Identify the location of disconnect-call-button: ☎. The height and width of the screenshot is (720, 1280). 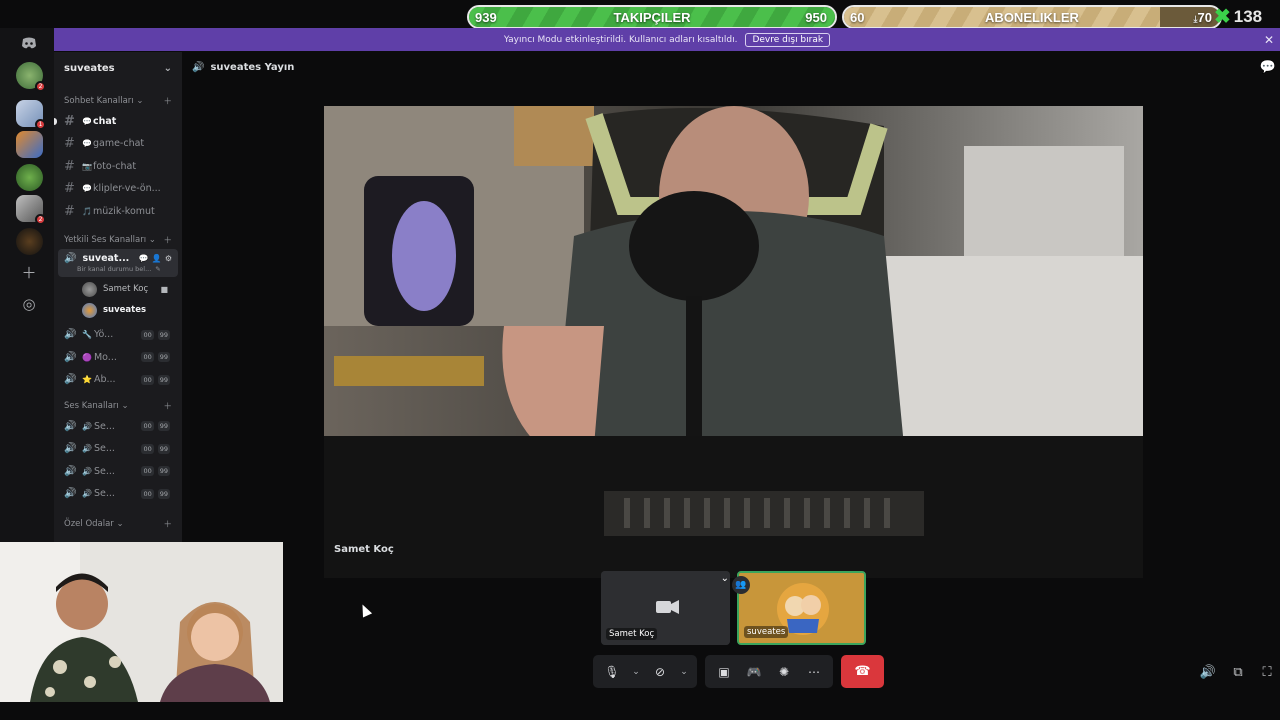
(862, 671).